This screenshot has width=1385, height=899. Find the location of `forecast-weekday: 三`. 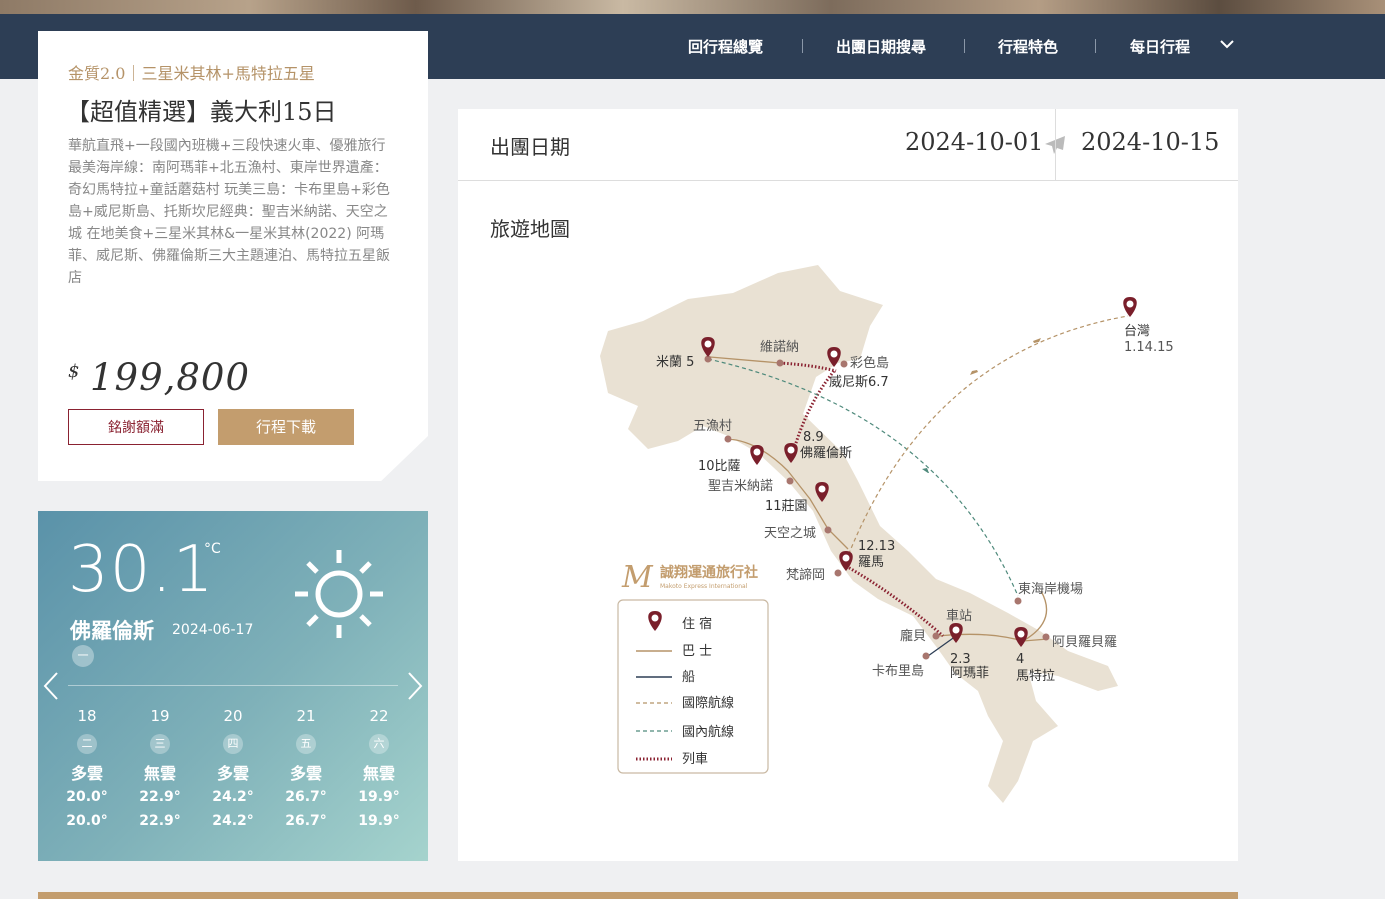

forecast-weekday: 三 is located at coordinates (160, 744).